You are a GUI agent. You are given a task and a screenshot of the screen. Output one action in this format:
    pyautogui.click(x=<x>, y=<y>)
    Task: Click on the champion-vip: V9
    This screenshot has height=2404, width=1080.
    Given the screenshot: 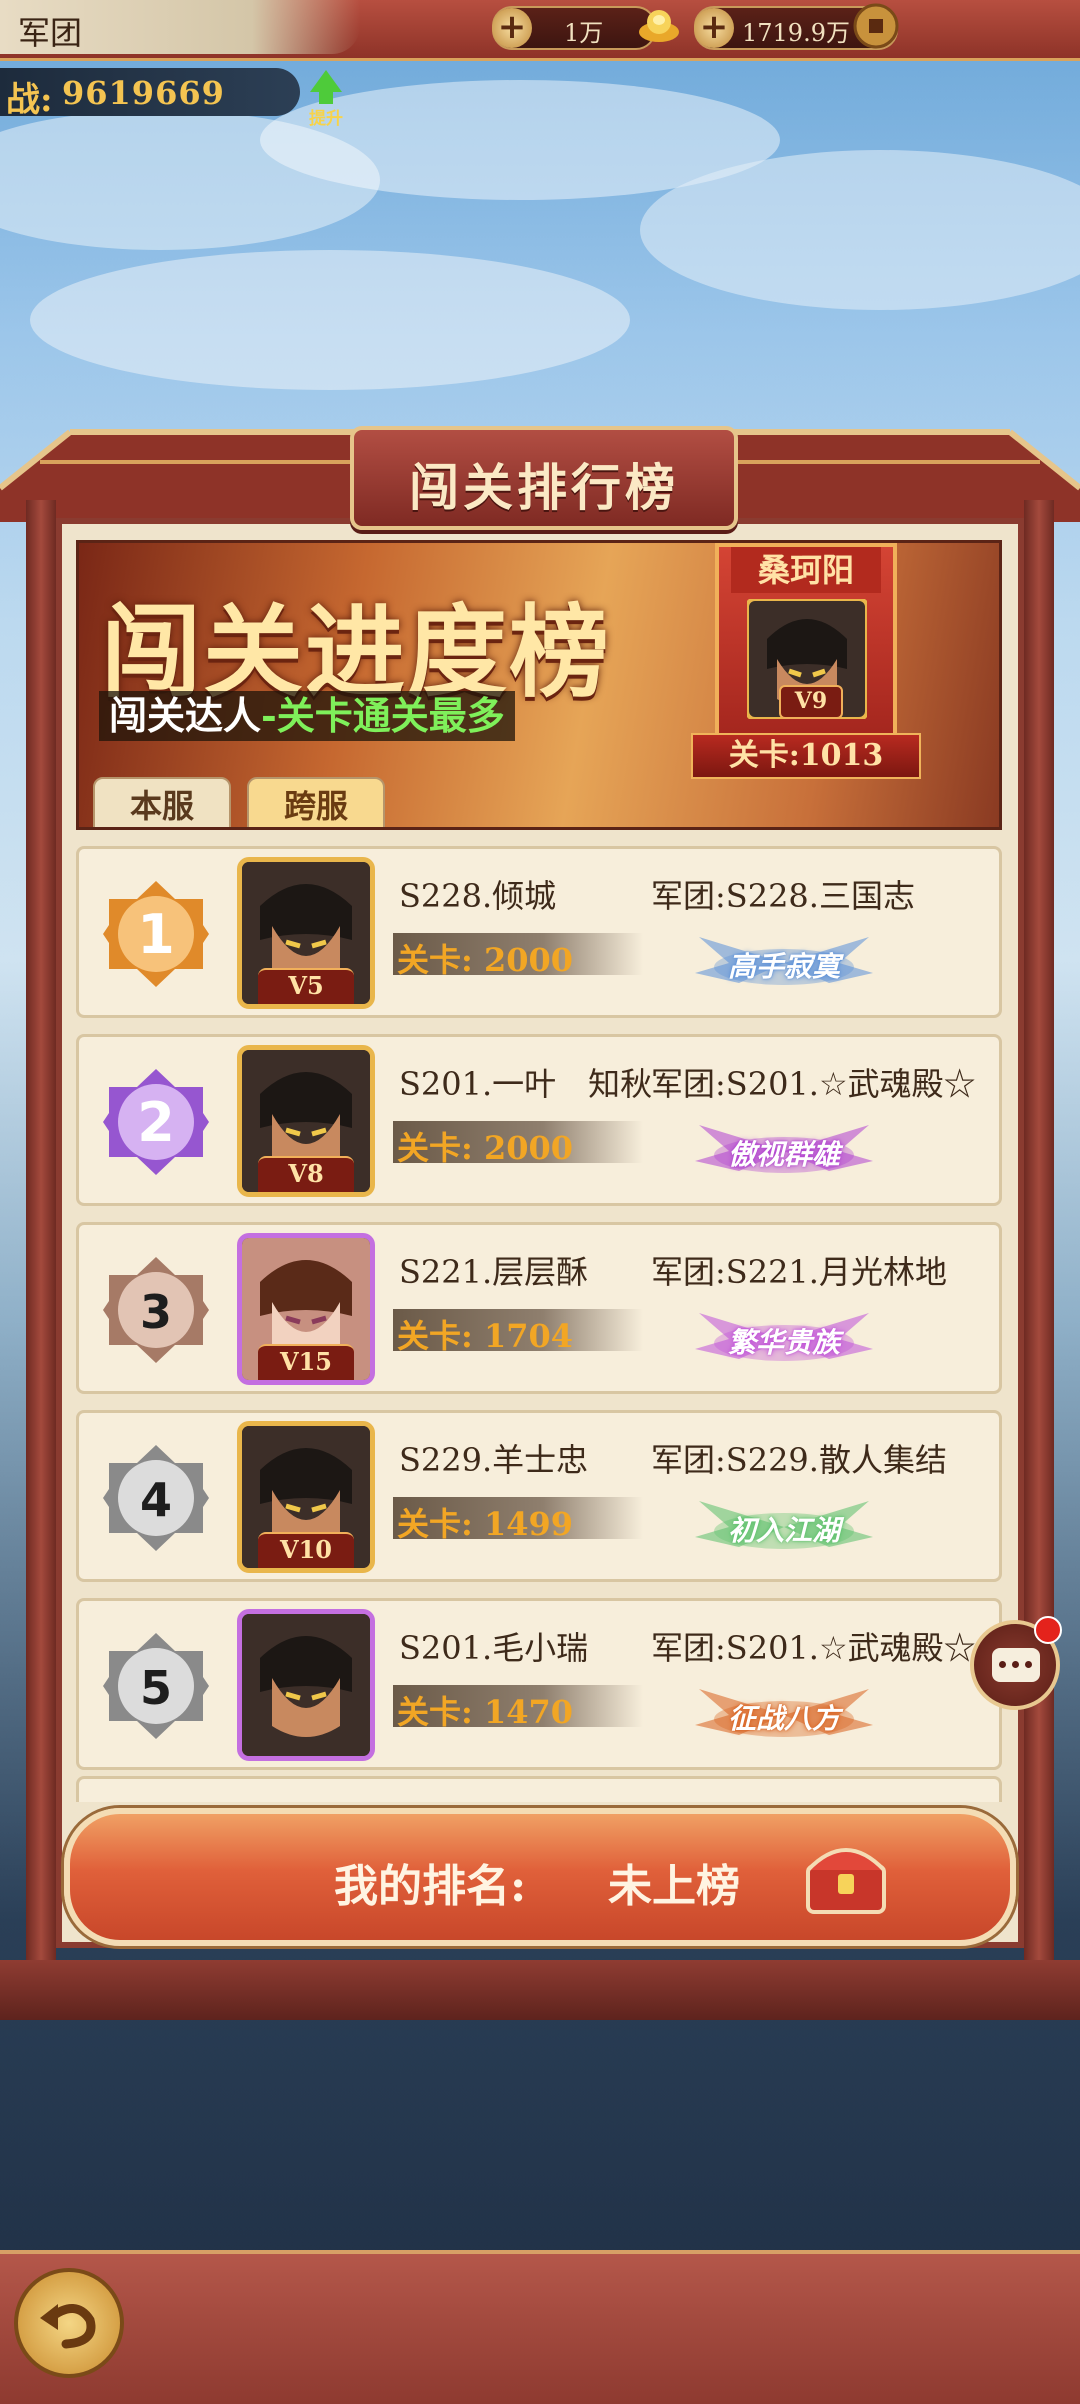 What is the action you would take?
    pyautogui.click(x=811, y=702)
    